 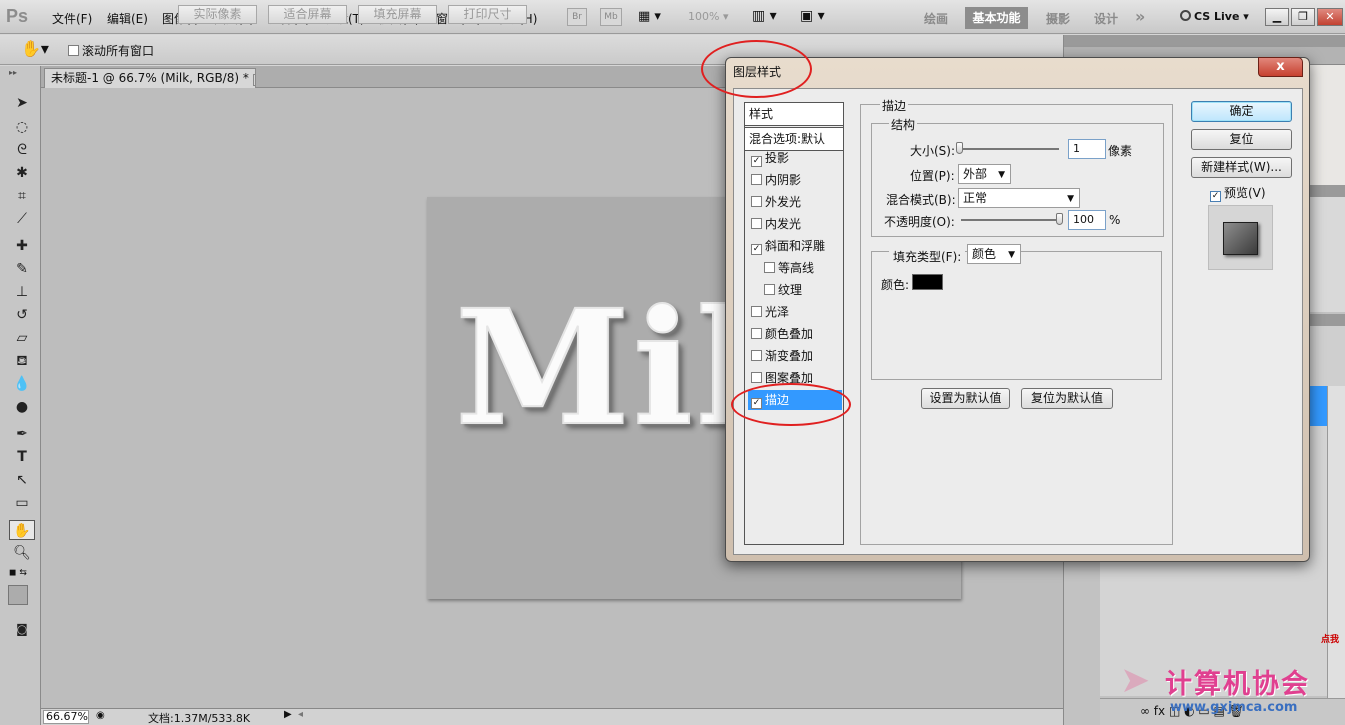 What do you see at coordinates (288, 714) in the screenshot?
I see `status-menu-arrow-icon: ▶` at bounding box center [288, 714].